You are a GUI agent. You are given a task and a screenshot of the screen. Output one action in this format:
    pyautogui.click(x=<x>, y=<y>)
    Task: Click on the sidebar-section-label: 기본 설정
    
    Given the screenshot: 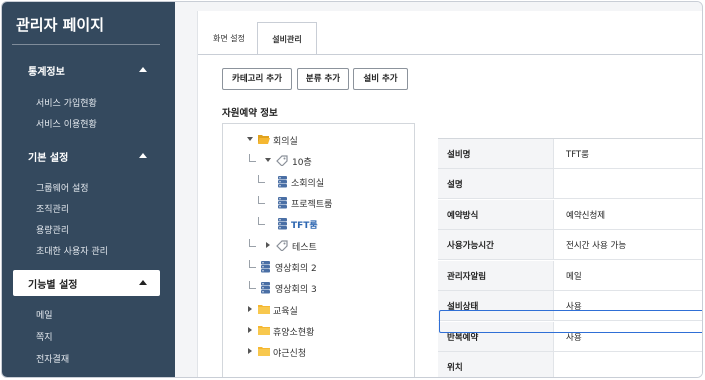 What is the action you would take?
    pyautogui.click(x=48, y=158)
    